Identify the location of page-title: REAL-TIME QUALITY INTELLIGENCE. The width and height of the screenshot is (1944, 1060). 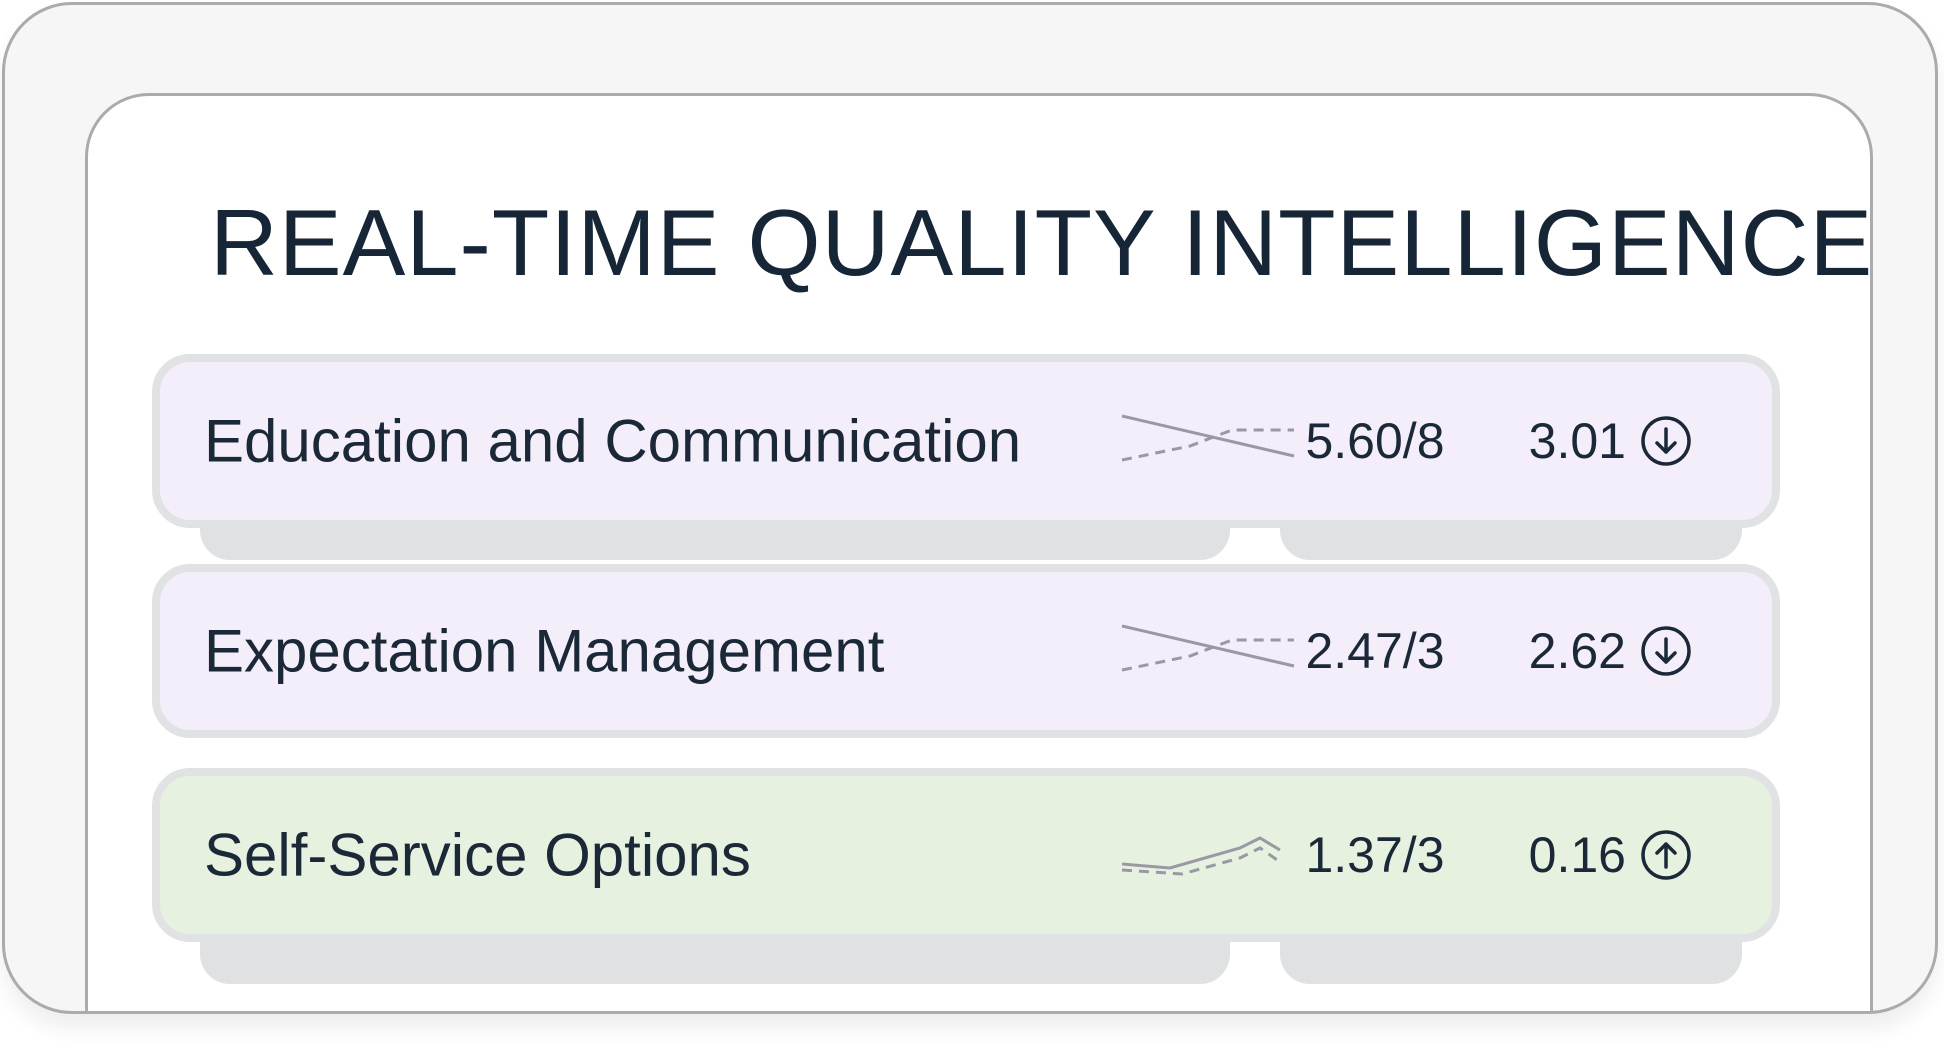
(1042, 242).